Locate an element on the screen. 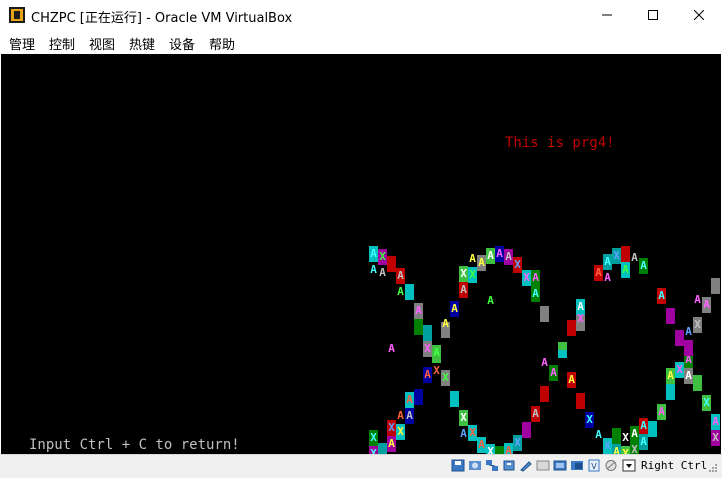  status-bar: V Right Ctrl is located at coordinates (361, 466).